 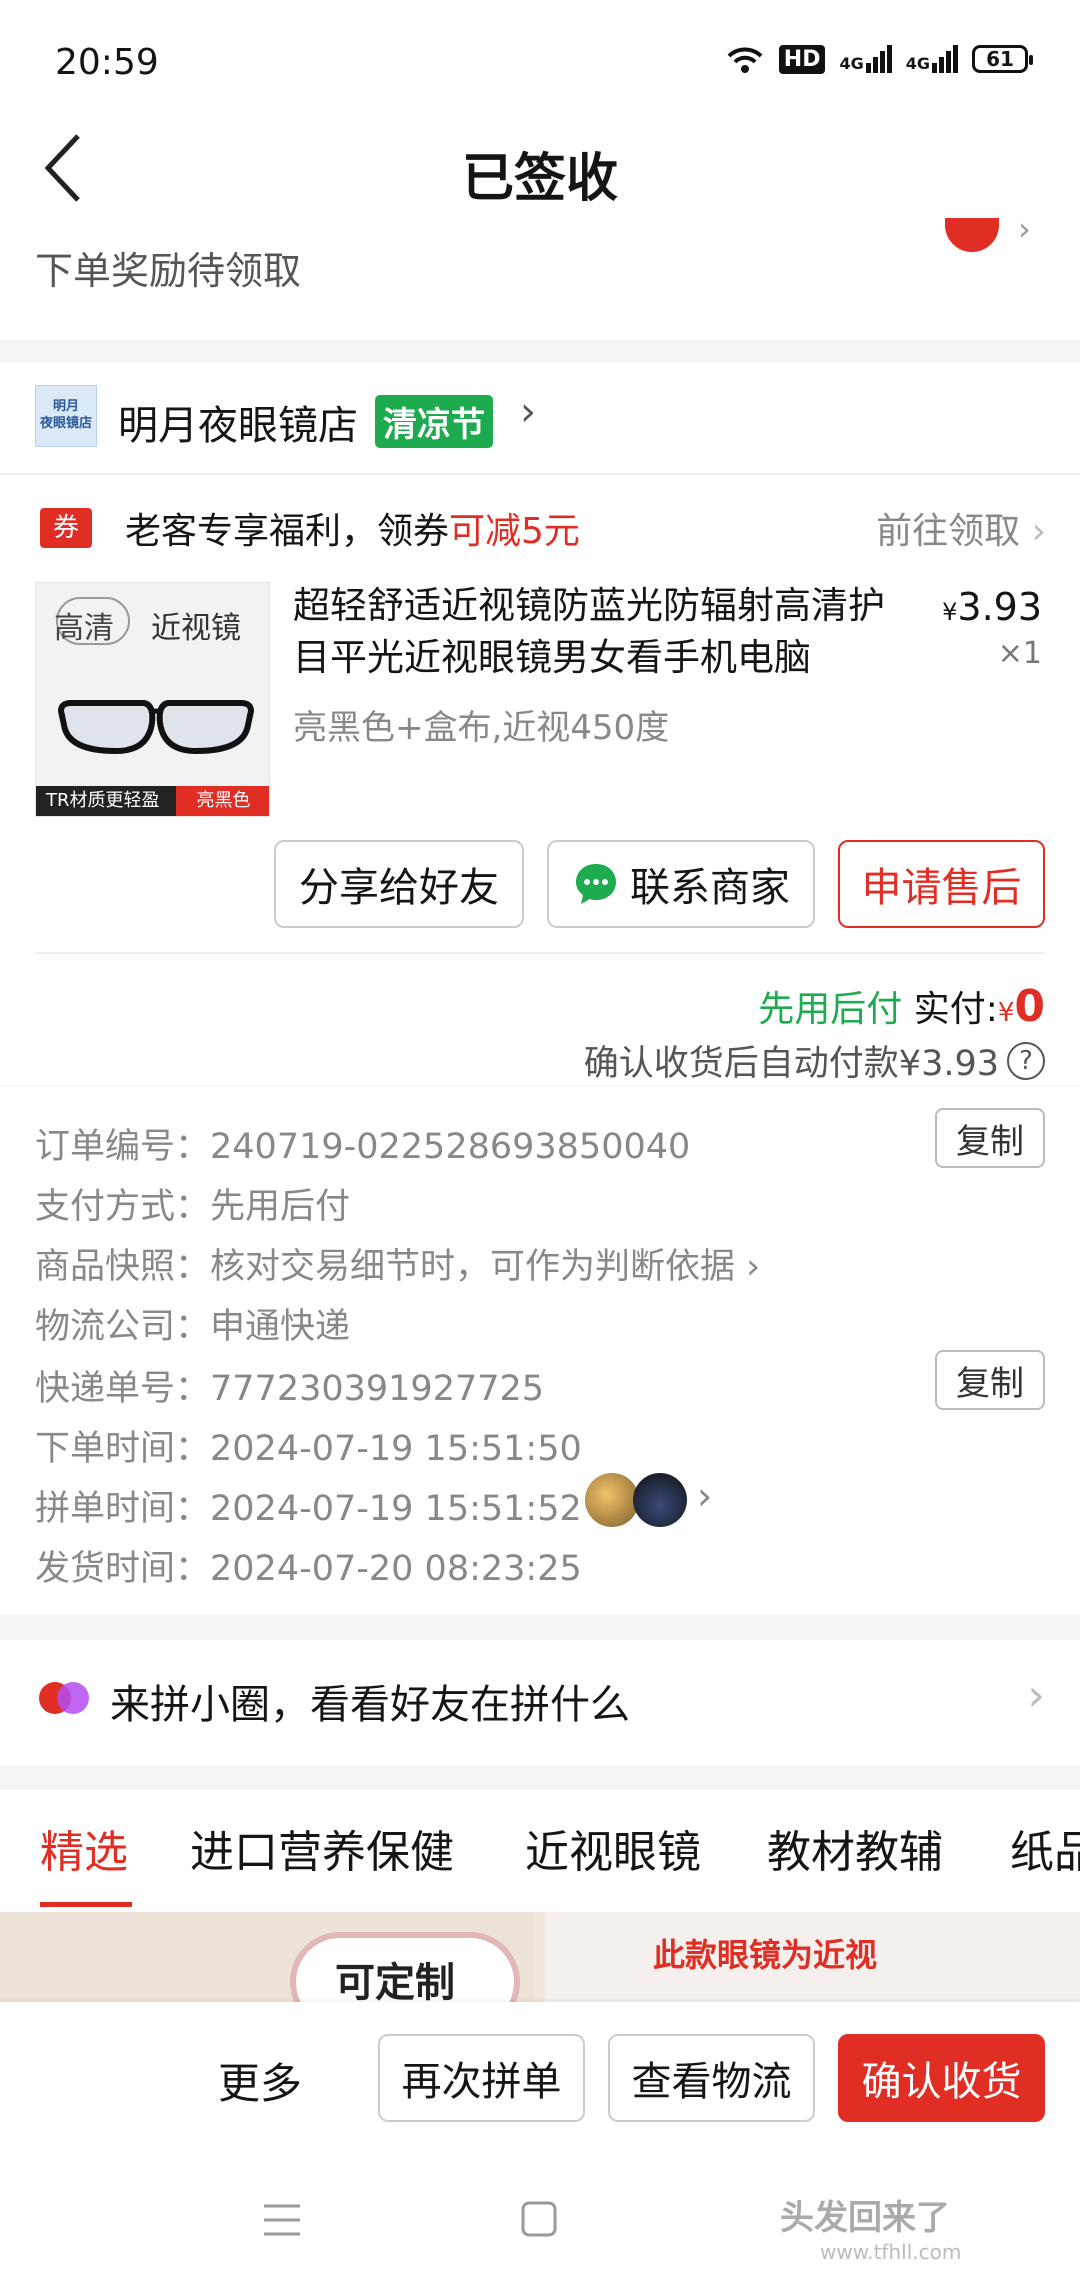 What do you see at coordinates (123, 1207) in the screenshot?
I see `pay-method-label: 支付方式：` at bounding box center [123, 1207].